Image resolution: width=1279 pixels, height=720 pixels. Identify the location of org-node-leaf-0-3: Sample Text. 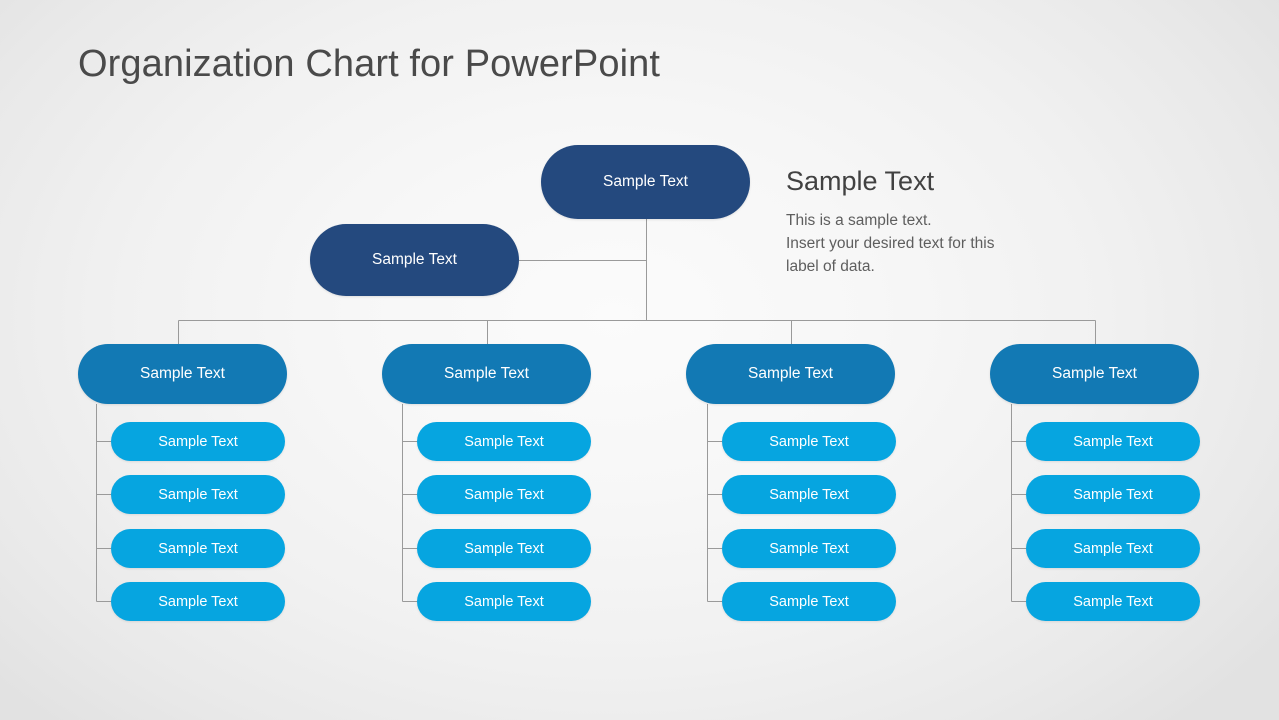
(198, 601).